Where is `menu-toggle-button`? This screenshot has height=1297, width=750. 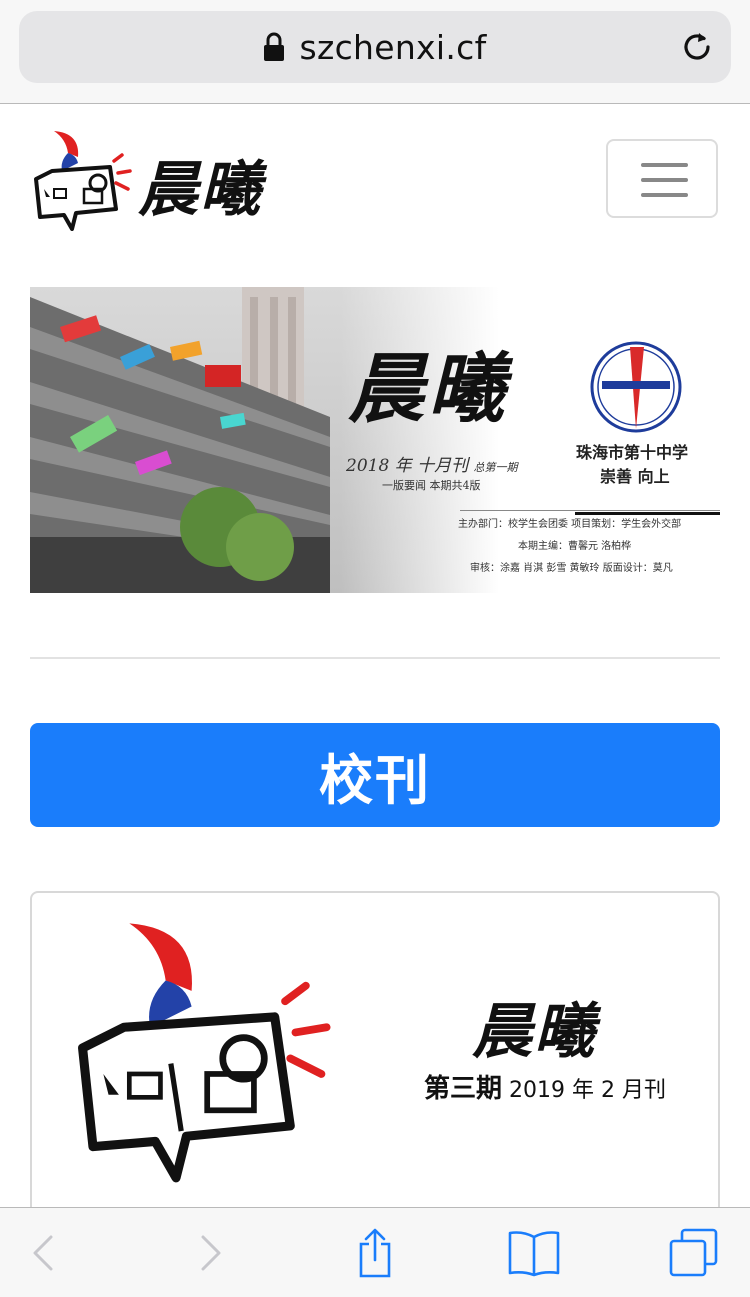 menu-toggle-button is located at coordinates (662, 178).